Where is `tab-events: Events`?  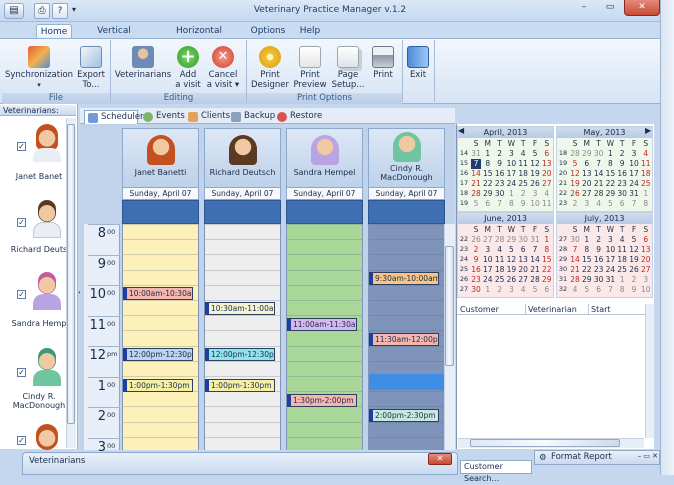
tab-events: Events is located at coordinates (162, 117).